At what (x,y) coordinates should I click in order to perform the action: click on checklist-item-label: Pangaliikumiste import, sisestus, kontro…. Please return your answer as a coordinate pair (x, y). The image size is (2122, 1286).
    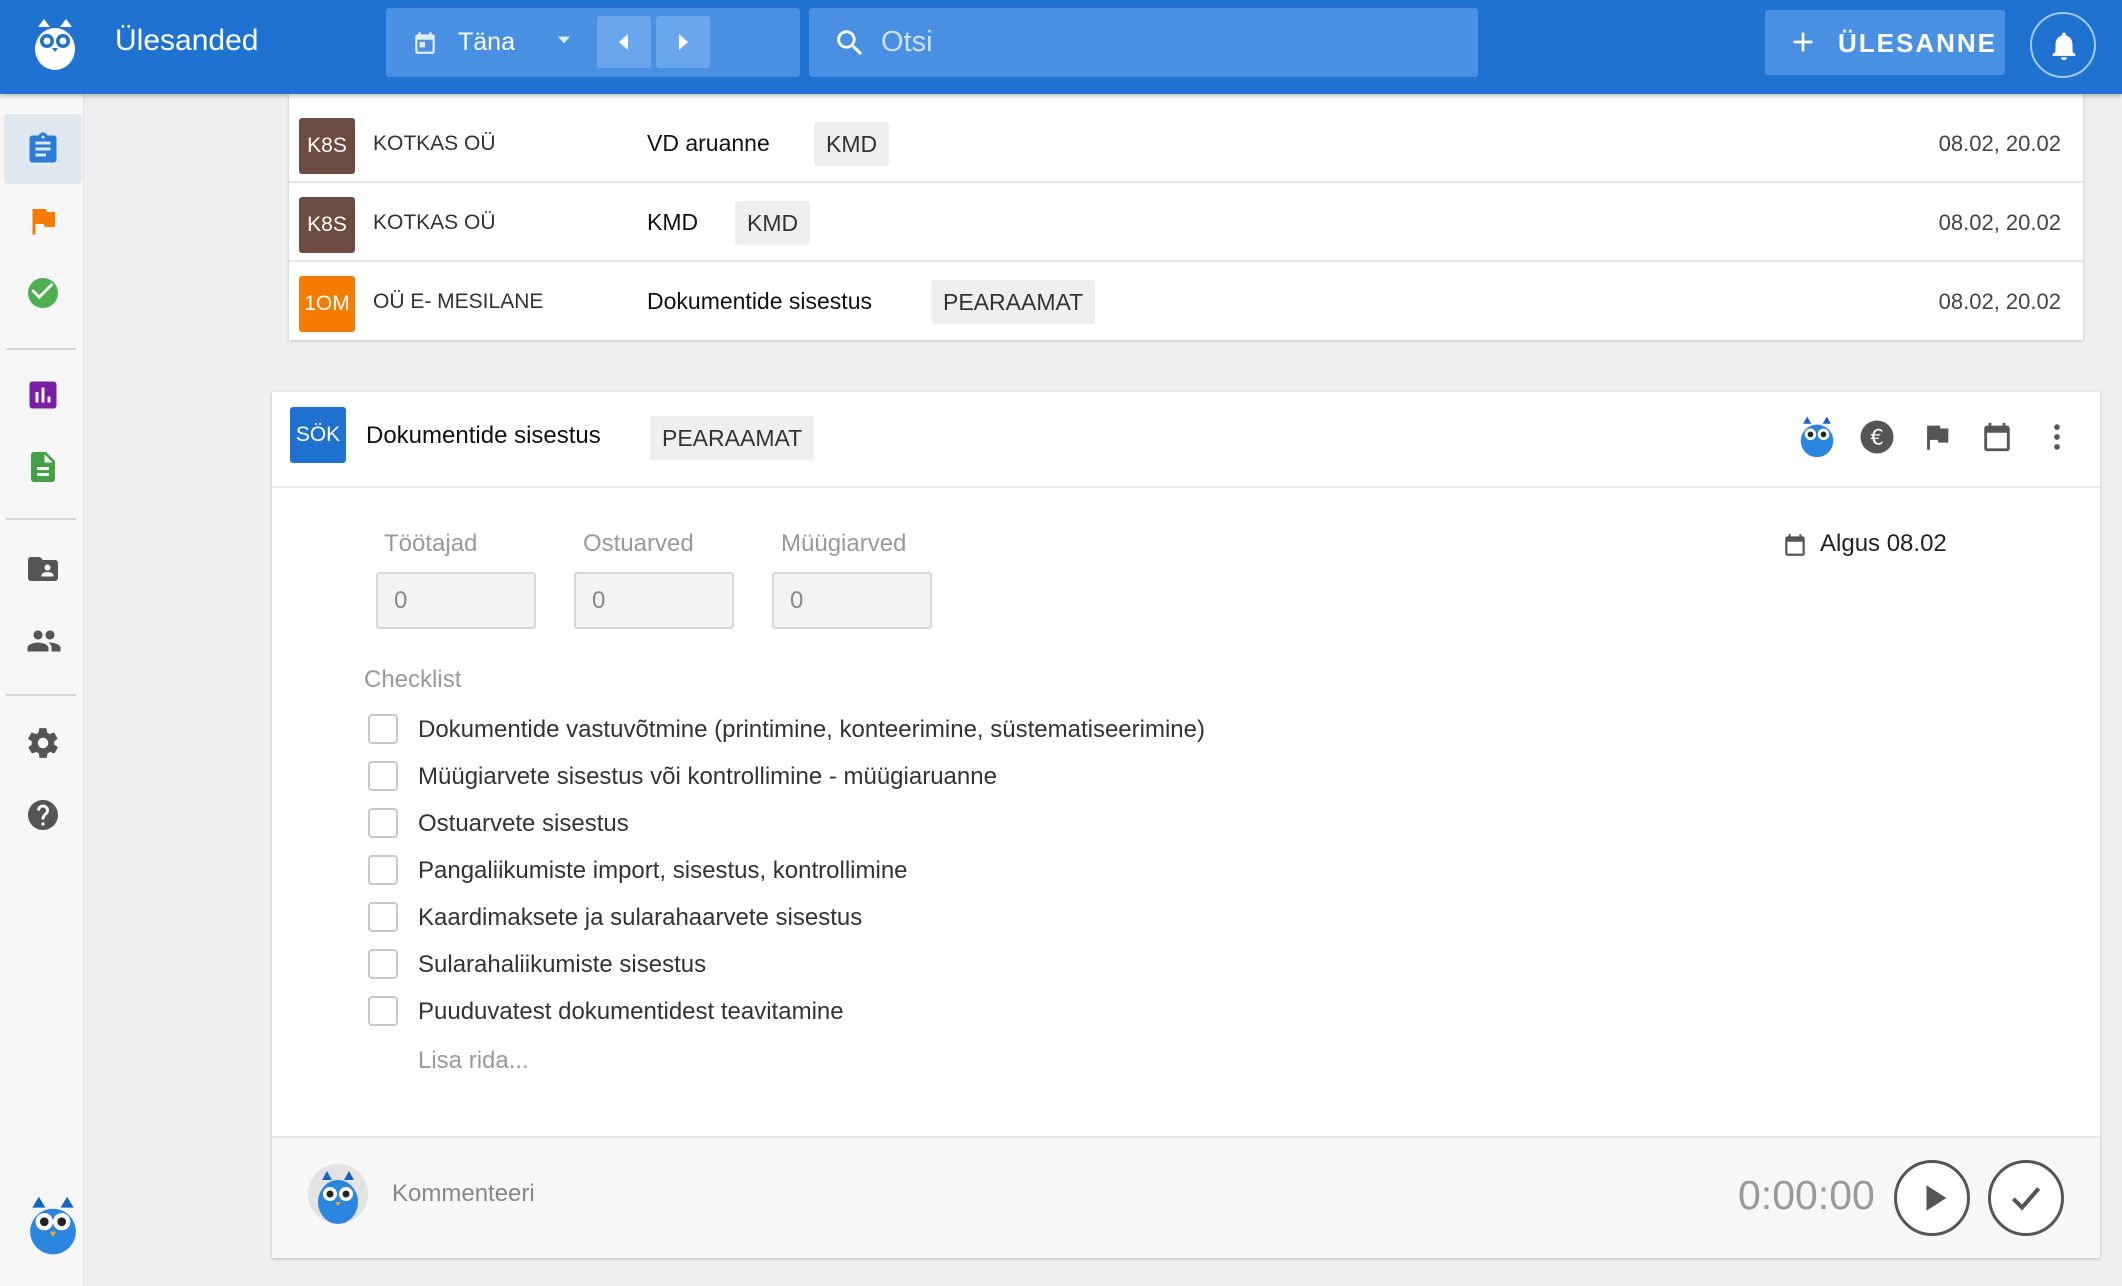
    Looking at the image, I should click on (663, 870).